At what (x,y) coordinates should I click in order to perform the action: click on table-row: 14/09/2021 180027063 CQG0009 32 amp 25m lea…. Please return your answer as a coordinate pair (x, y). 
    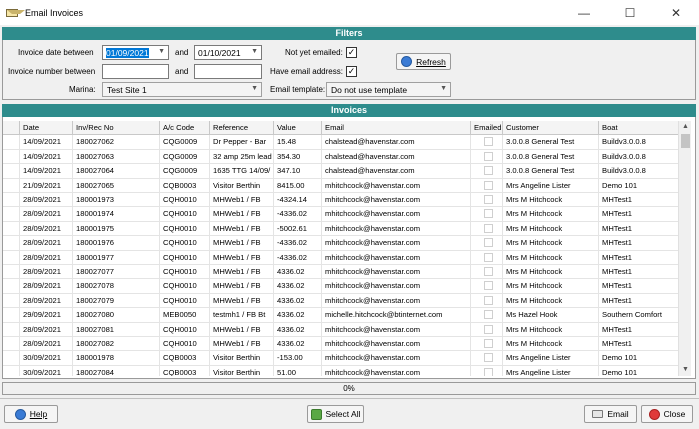
    Looking at the image, I should click on (341, 157).